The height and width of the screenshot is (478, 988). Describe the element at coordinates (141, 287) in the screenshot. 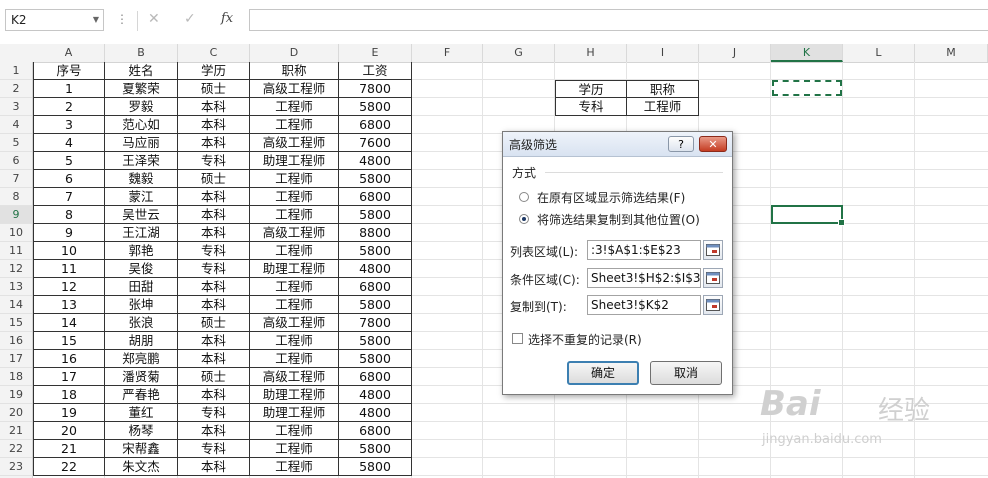

I see `table-cell: 田甜` at that location.